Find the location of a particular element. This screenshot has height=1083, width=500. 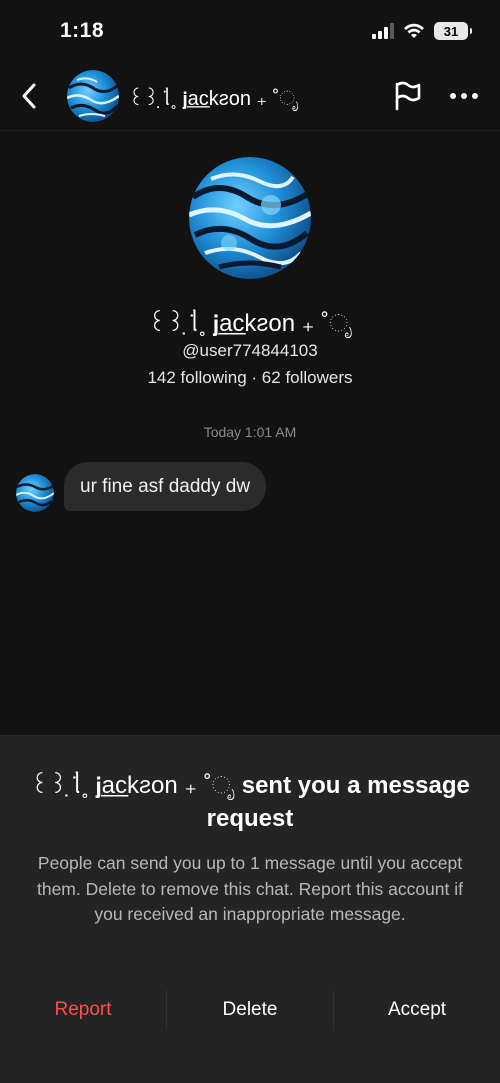

profile-name: ꒰꒱ ̣̇ᥣ˳ 𝗷a̲c̲kƨon ₊ ‌˚ೃ is located at coordinates (250, 323).